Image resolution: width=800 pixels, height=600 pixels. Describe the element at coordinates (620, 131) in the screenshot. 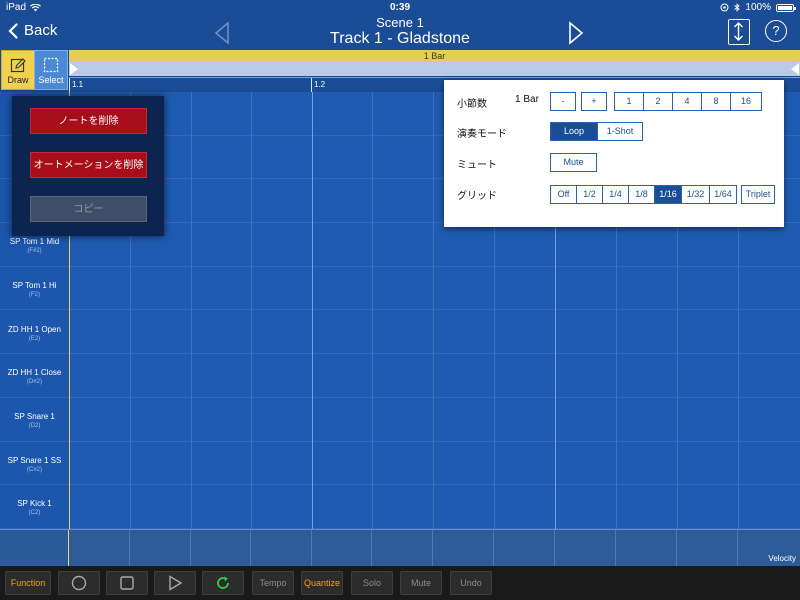

I see `play-mode-oneshot-button: 1-Shot` at that location.